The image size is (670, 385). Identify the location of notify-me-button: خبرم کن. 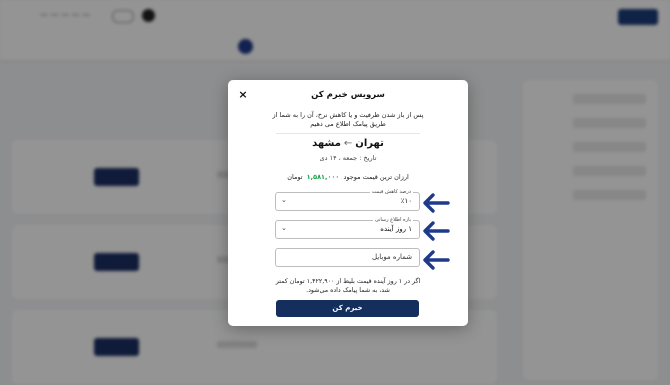
(347, 308).